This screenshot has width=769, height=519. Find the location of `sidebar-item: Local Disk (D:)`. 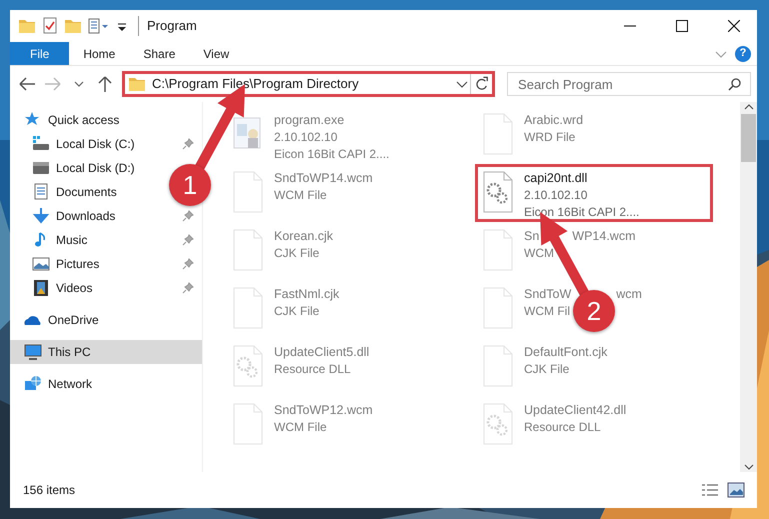

sidebar-item: Local Disk (D:) is located at coordinates (75, 168).